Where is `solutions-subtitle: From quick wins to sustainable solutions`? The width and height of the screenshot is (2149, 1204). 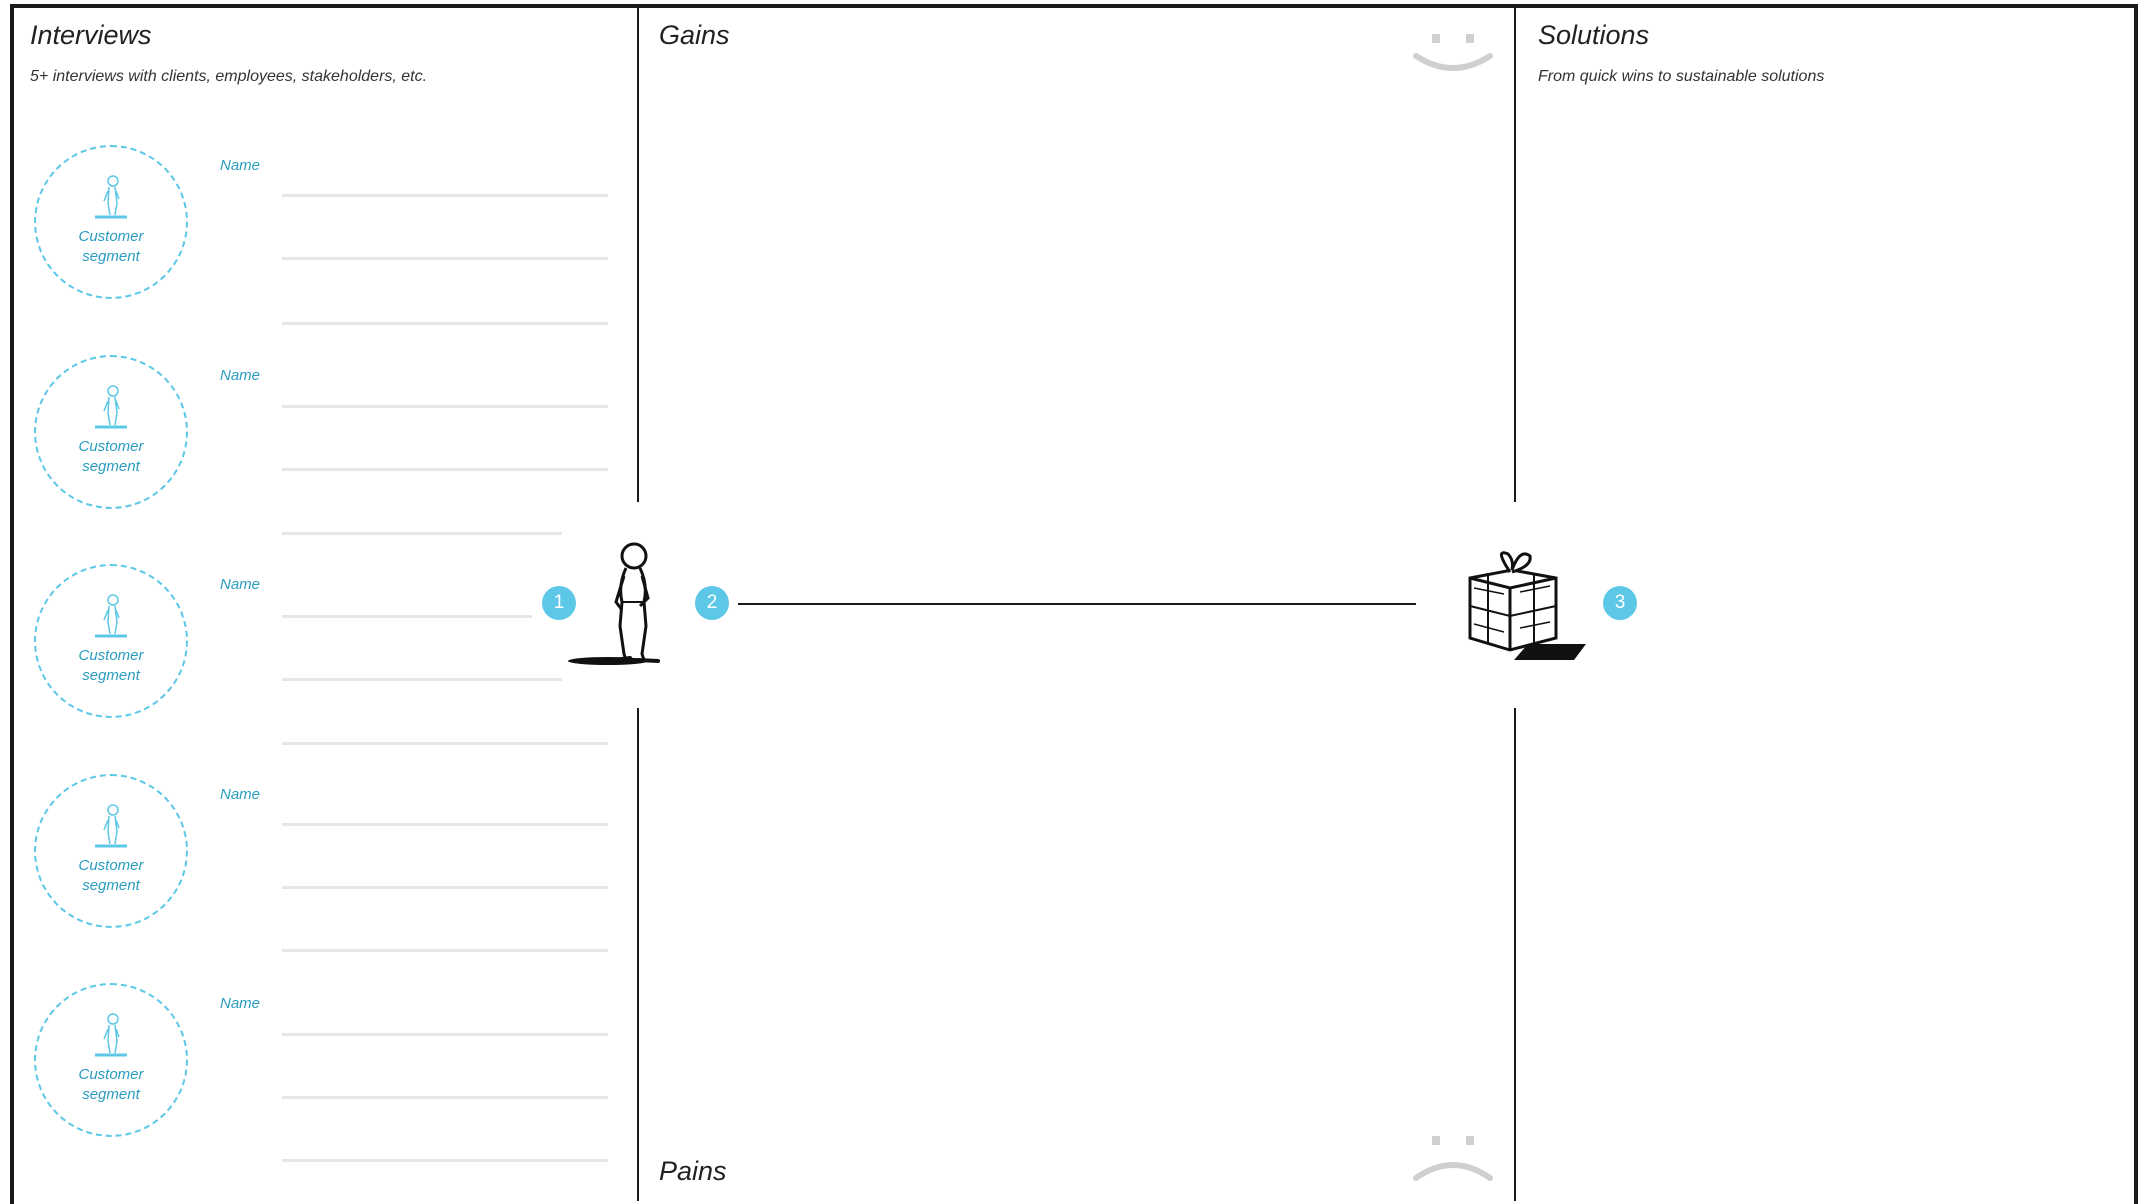
solutions-subtitle: From quick wins to sustainable solutions is located at coordinates (1681, 76).